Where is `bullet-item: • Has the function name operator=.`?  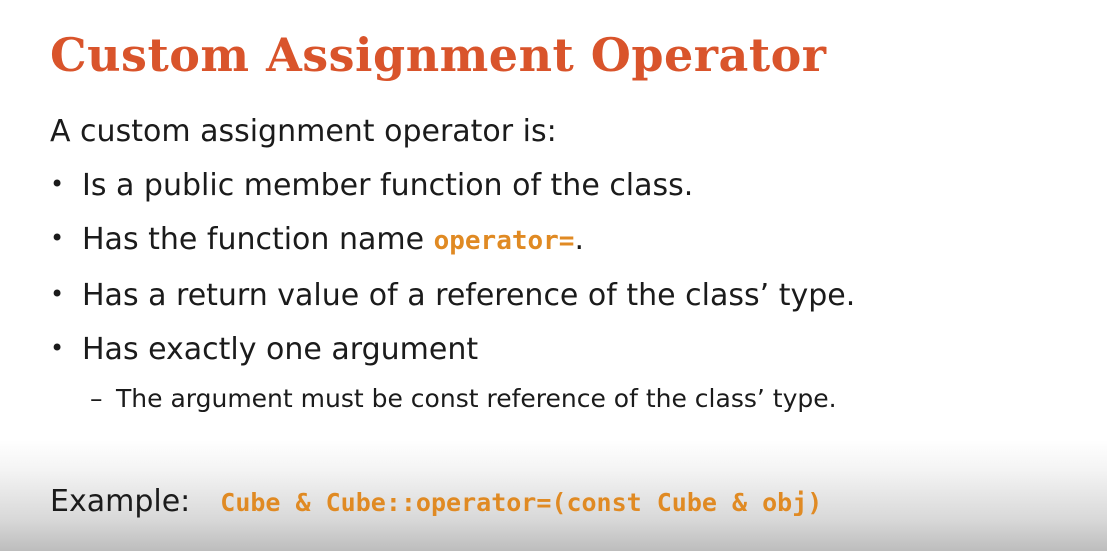
bullet-item: • Has the function name operator=. is located at coordinates (317, 239).